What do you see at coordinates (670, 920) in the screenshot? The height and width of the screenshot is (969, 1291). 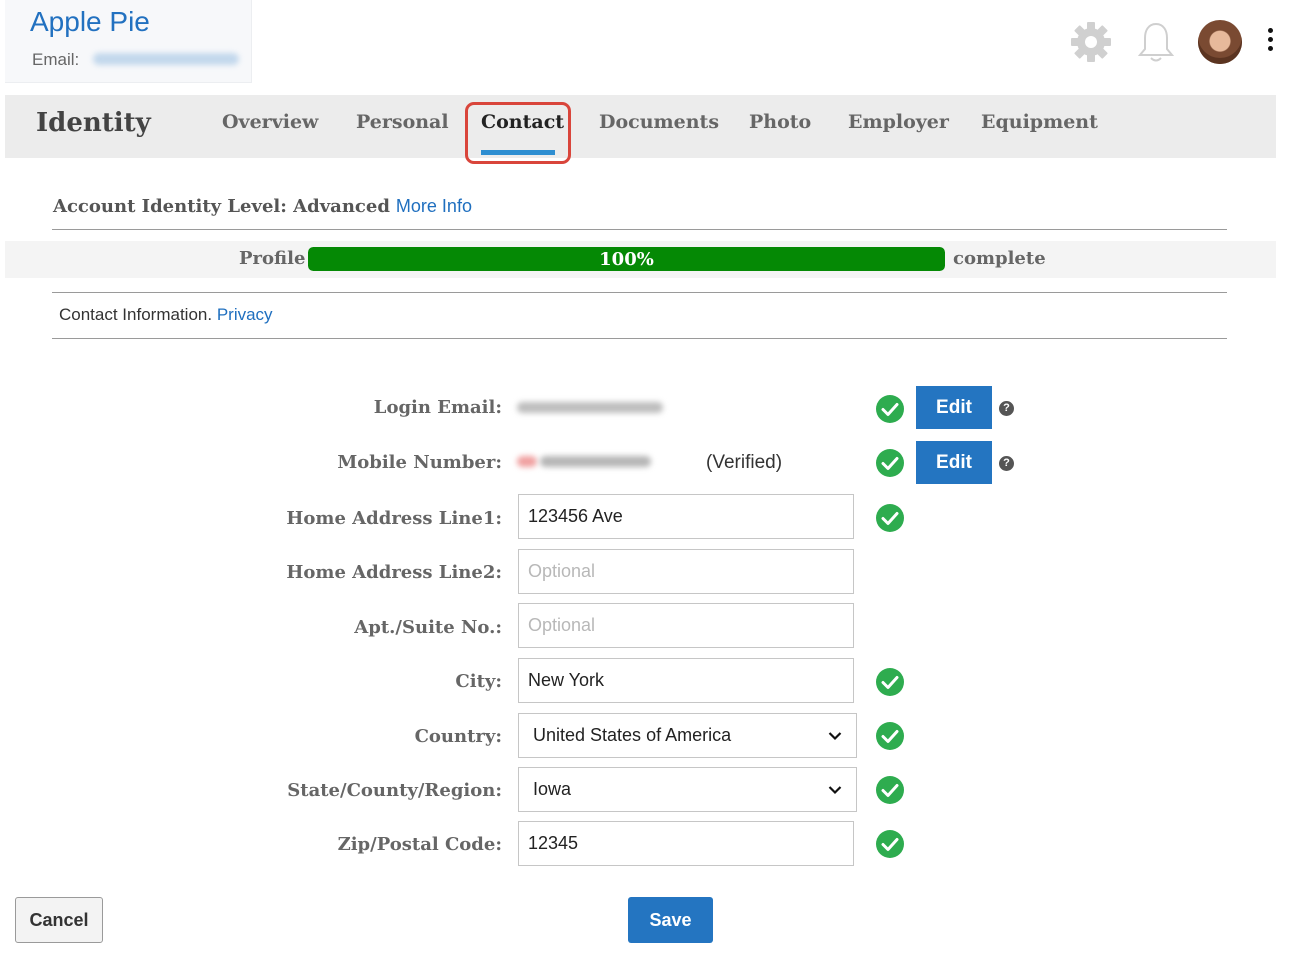 I see `save-button: Save` at bounding box center [670, 920].